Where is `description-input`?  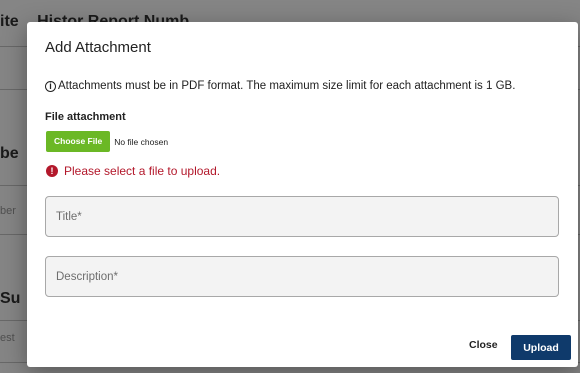
description-input is located at coordinates (302, 276).